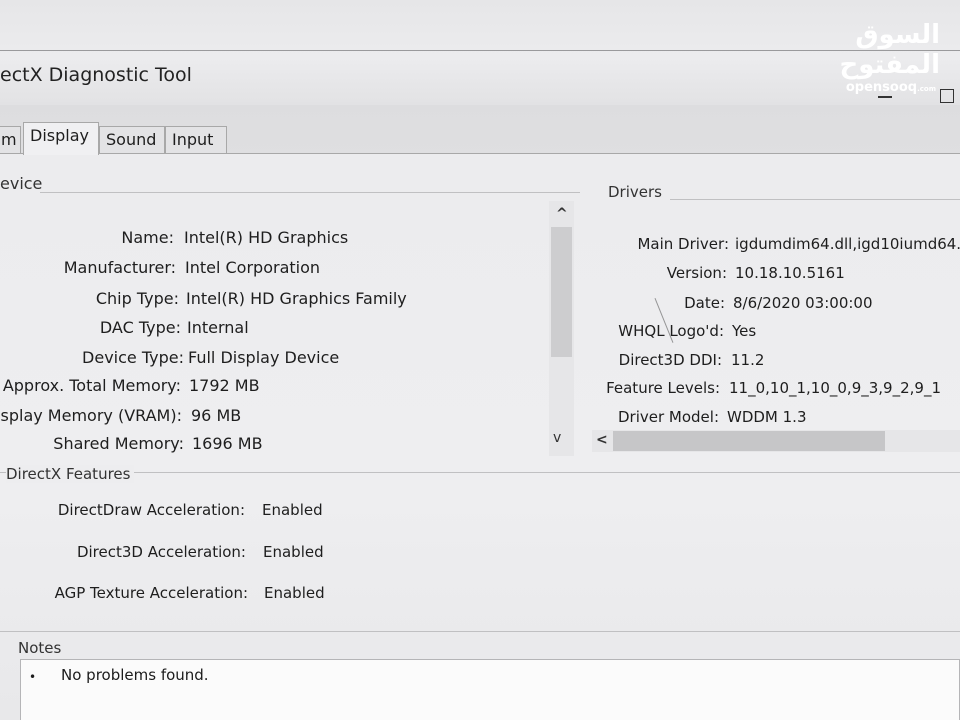  I want to click on maximize-button, so click(947, 96).